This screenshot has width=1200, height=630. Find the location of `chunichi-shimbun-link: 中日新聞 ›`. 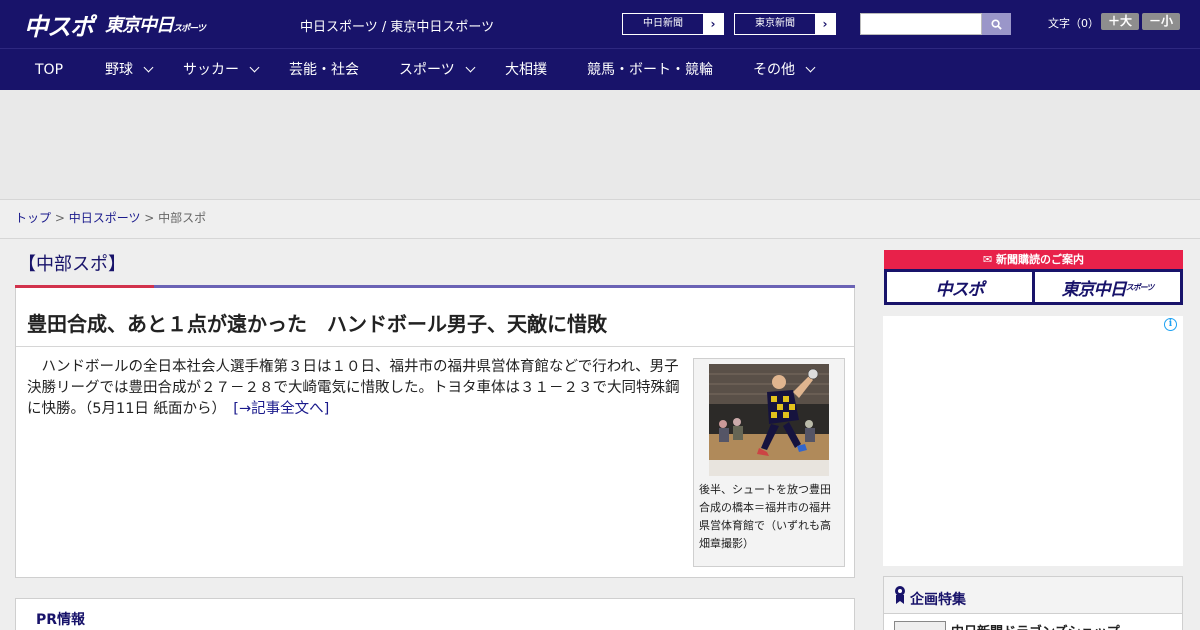

chunichi-shimbun-link: 中日新聞 › is located at coordinates (673, 24).